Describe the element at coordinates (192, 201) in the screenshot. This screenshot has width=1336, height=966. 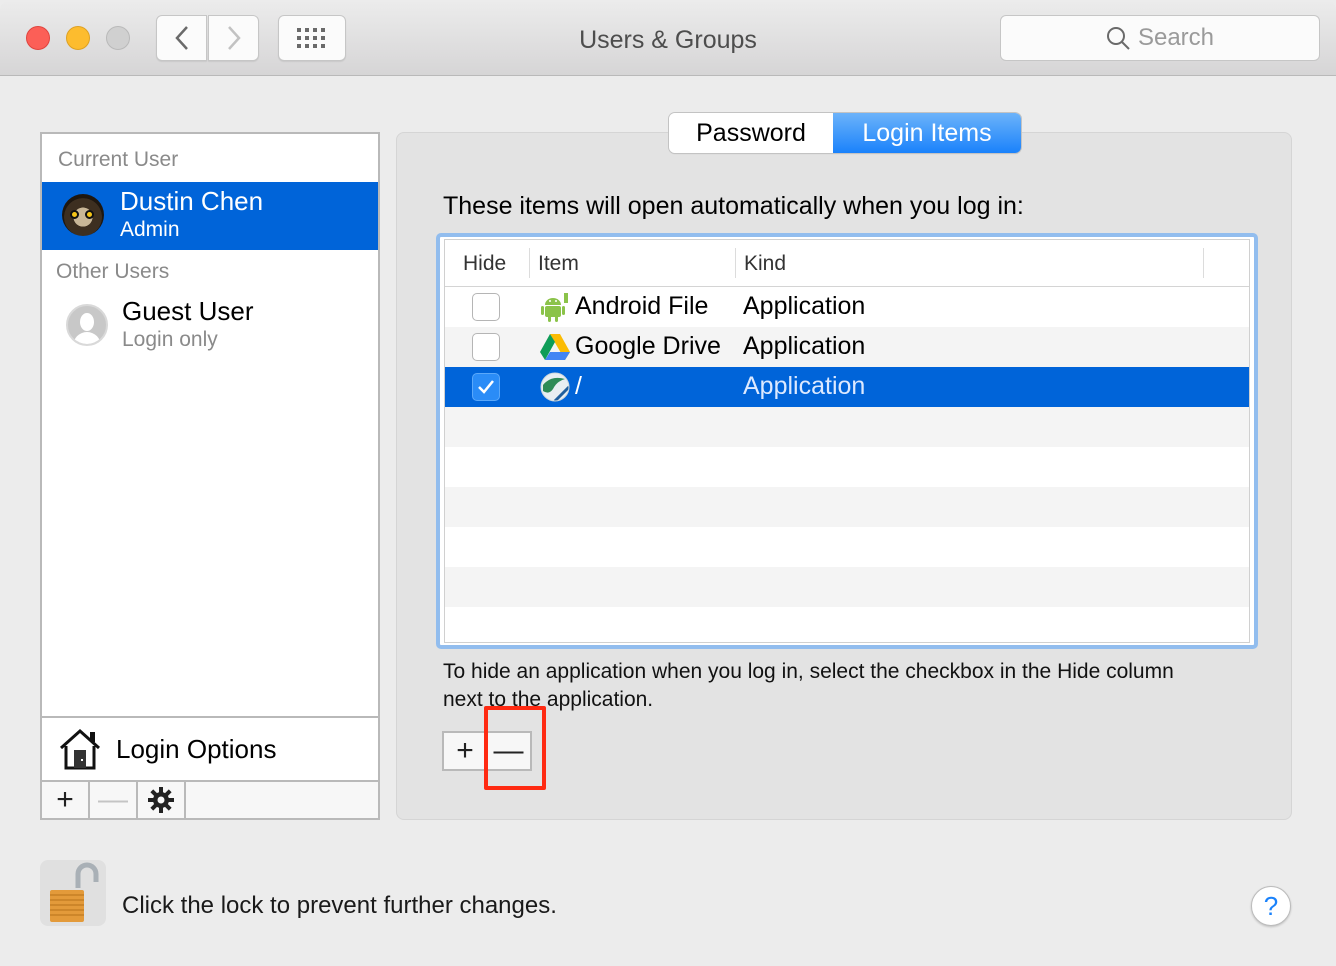
I see `current-user-name: Dustin Chen` at that location.